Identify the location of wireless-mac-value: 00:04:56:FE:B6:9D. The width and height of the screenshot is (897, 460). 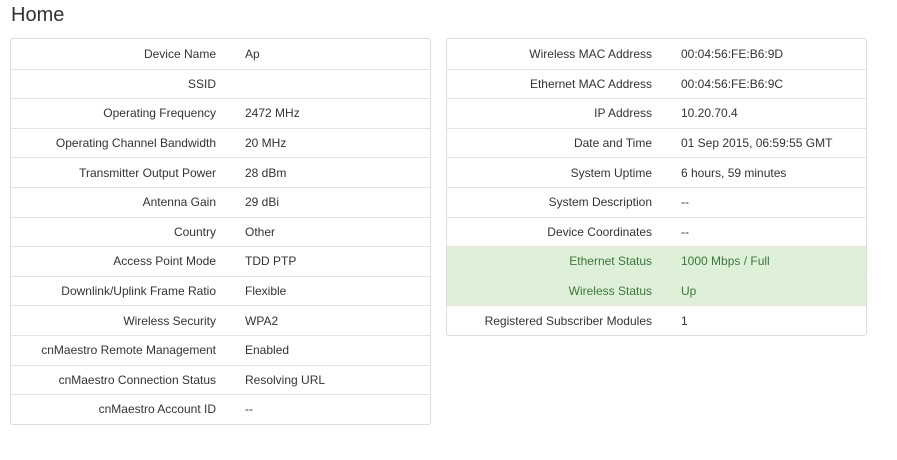
(732, 53).